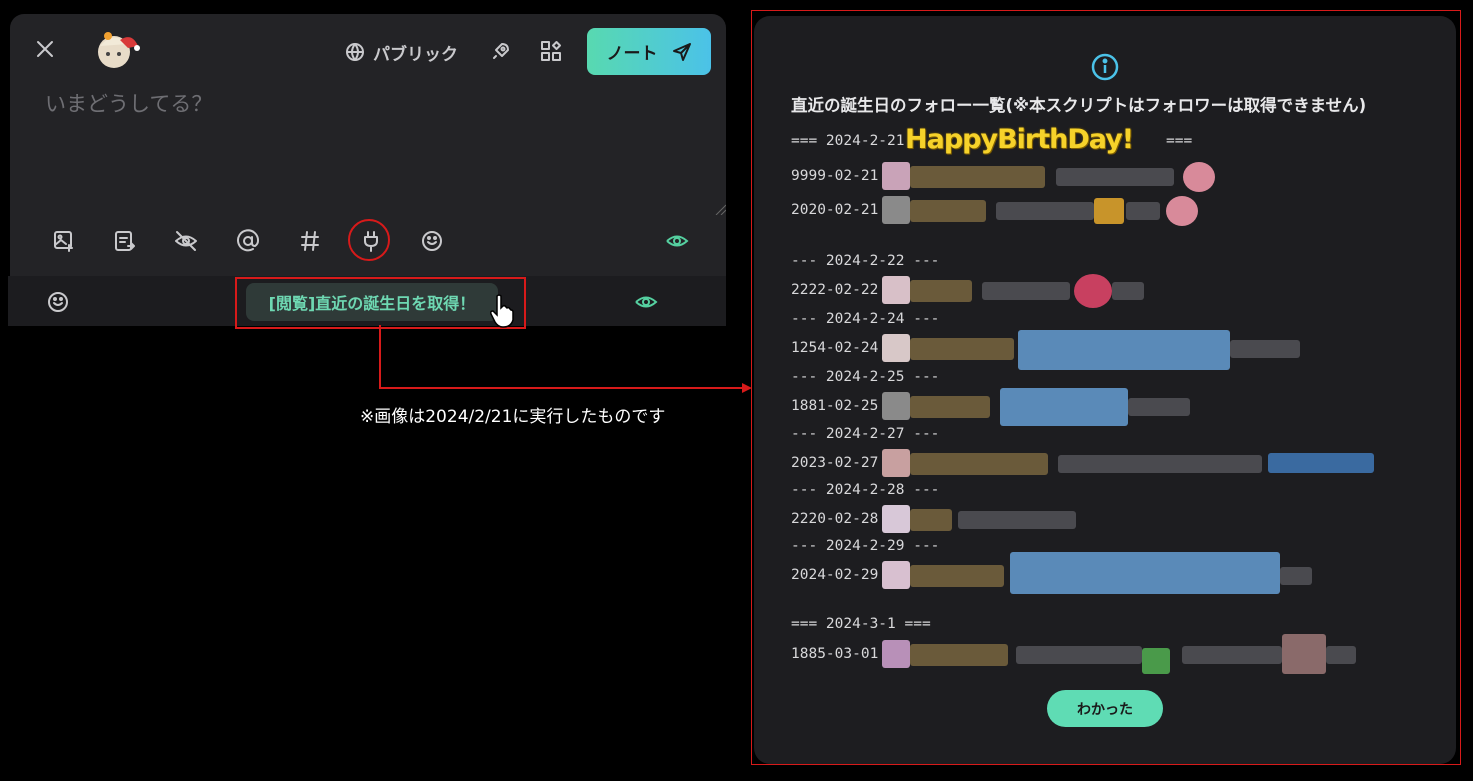  What do you see at coordinates (1179, 141) in the screenshot?
I see `date-header-suffix: ===` at bounding box center [1179, 141].